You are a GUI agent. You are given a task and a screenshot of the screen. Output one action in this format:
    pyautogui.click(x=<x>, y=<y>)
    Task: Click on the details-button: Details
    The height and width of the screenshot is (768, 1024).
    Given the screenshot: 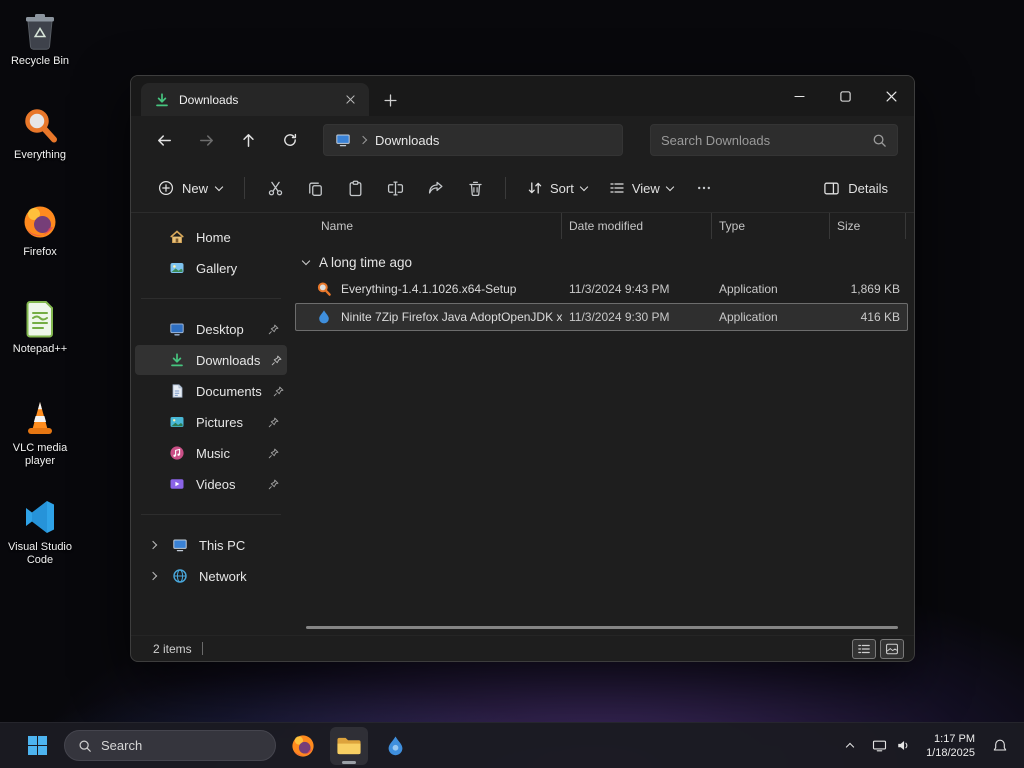 What is the action you would take?
    pyautogui.click(x=855, y=188)
    